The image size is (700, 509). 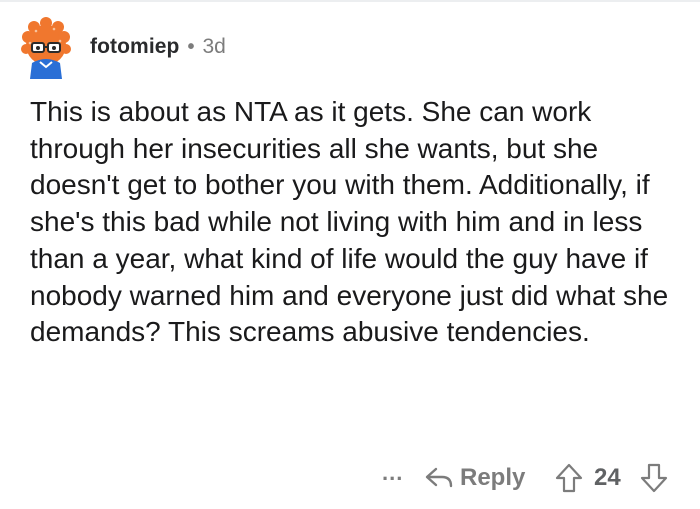 I want to click on reply-label: Reply, so click(x=493, y=477).